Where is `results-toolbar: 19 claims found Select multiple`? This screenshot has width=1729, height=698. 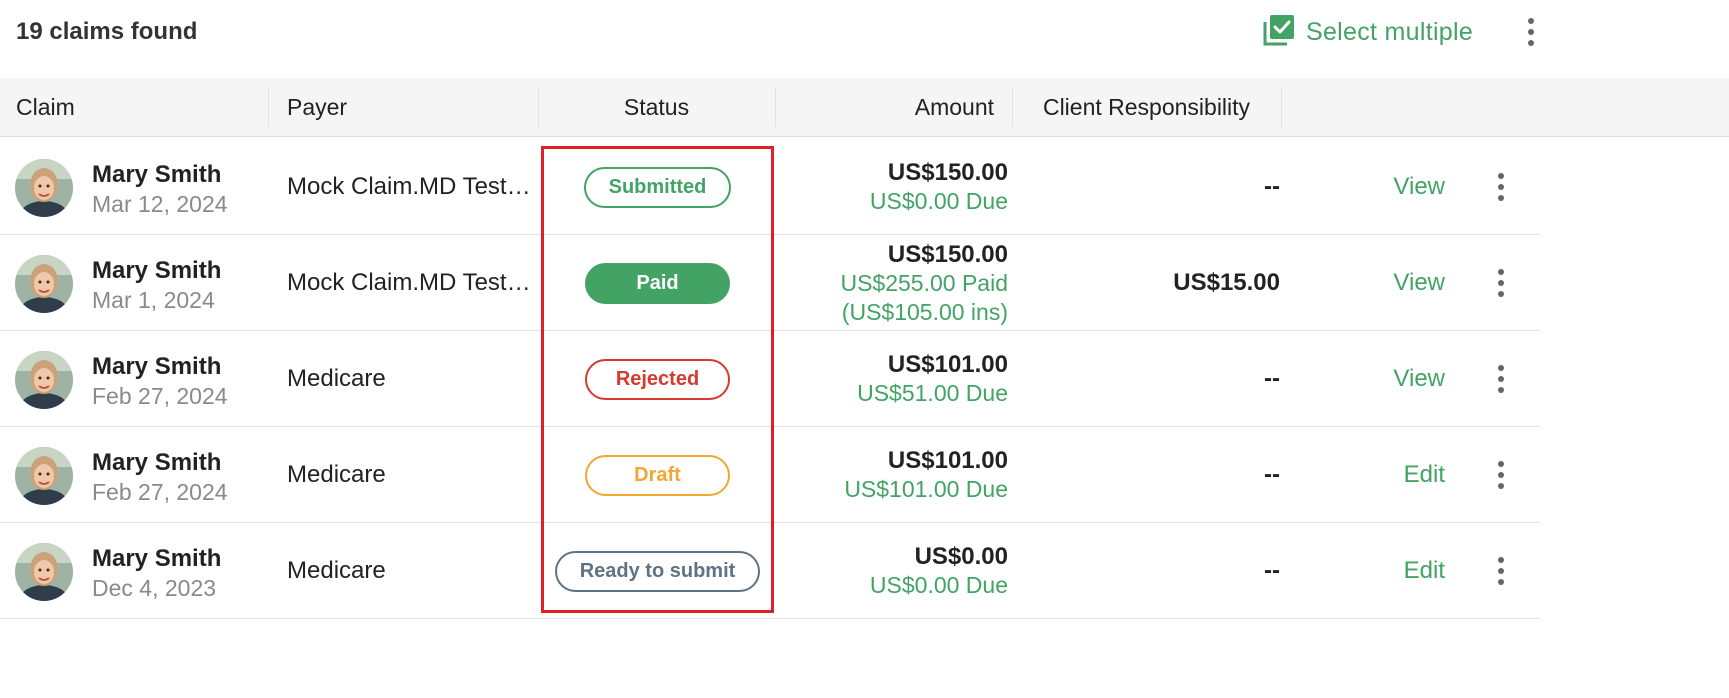 results-toolbar: 19 claims found Select multiple is located at coordinates (864, 39).